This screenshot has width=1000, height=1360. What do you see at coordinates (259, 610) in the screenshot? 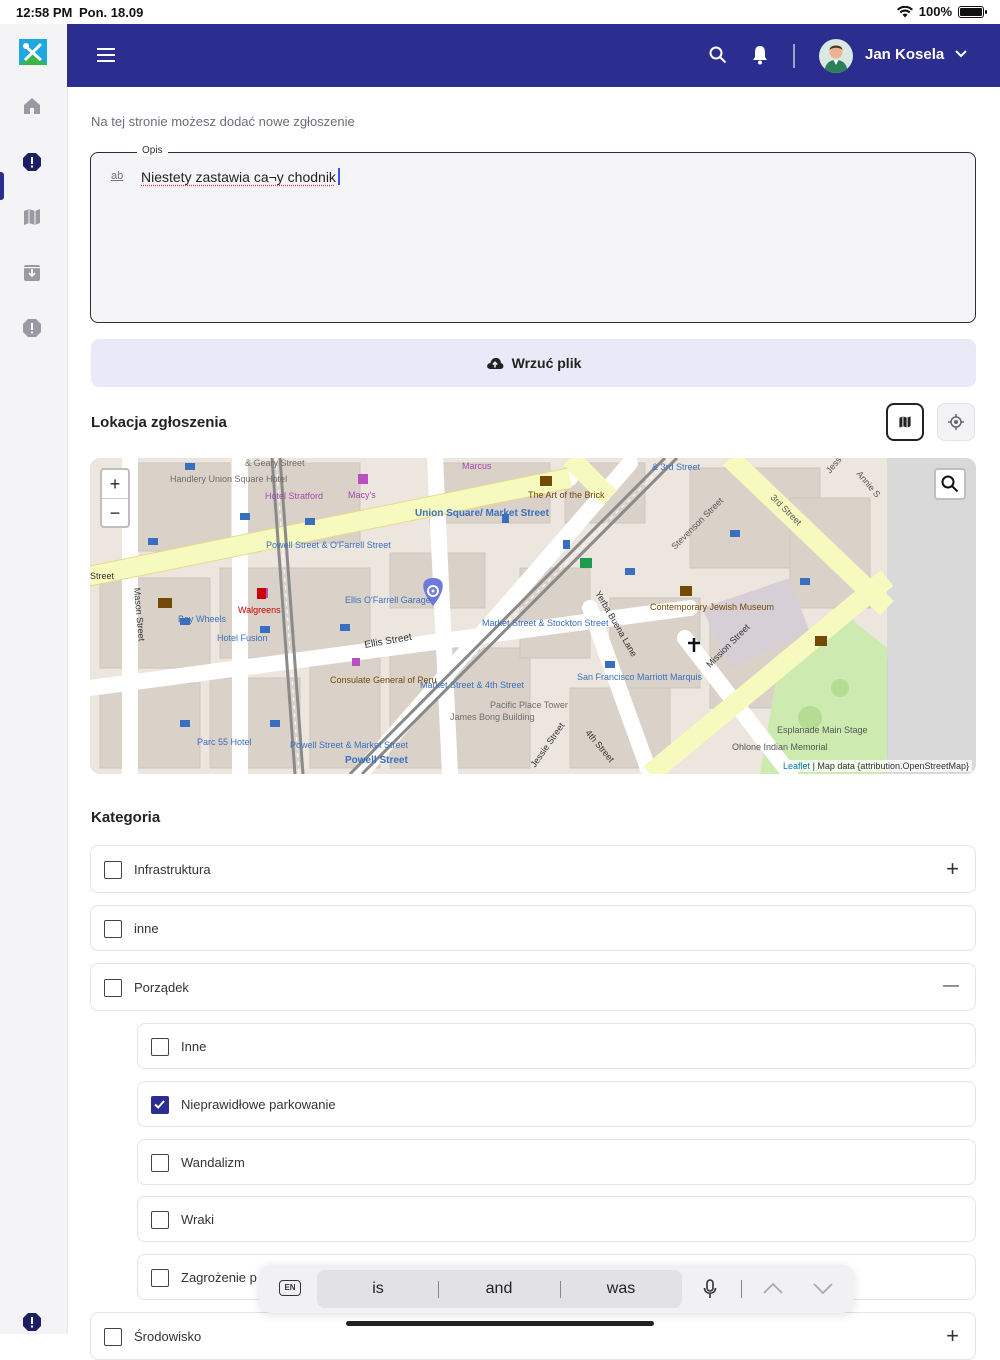
I see `map-label: Walgreens` at bounding box center [259, 610].